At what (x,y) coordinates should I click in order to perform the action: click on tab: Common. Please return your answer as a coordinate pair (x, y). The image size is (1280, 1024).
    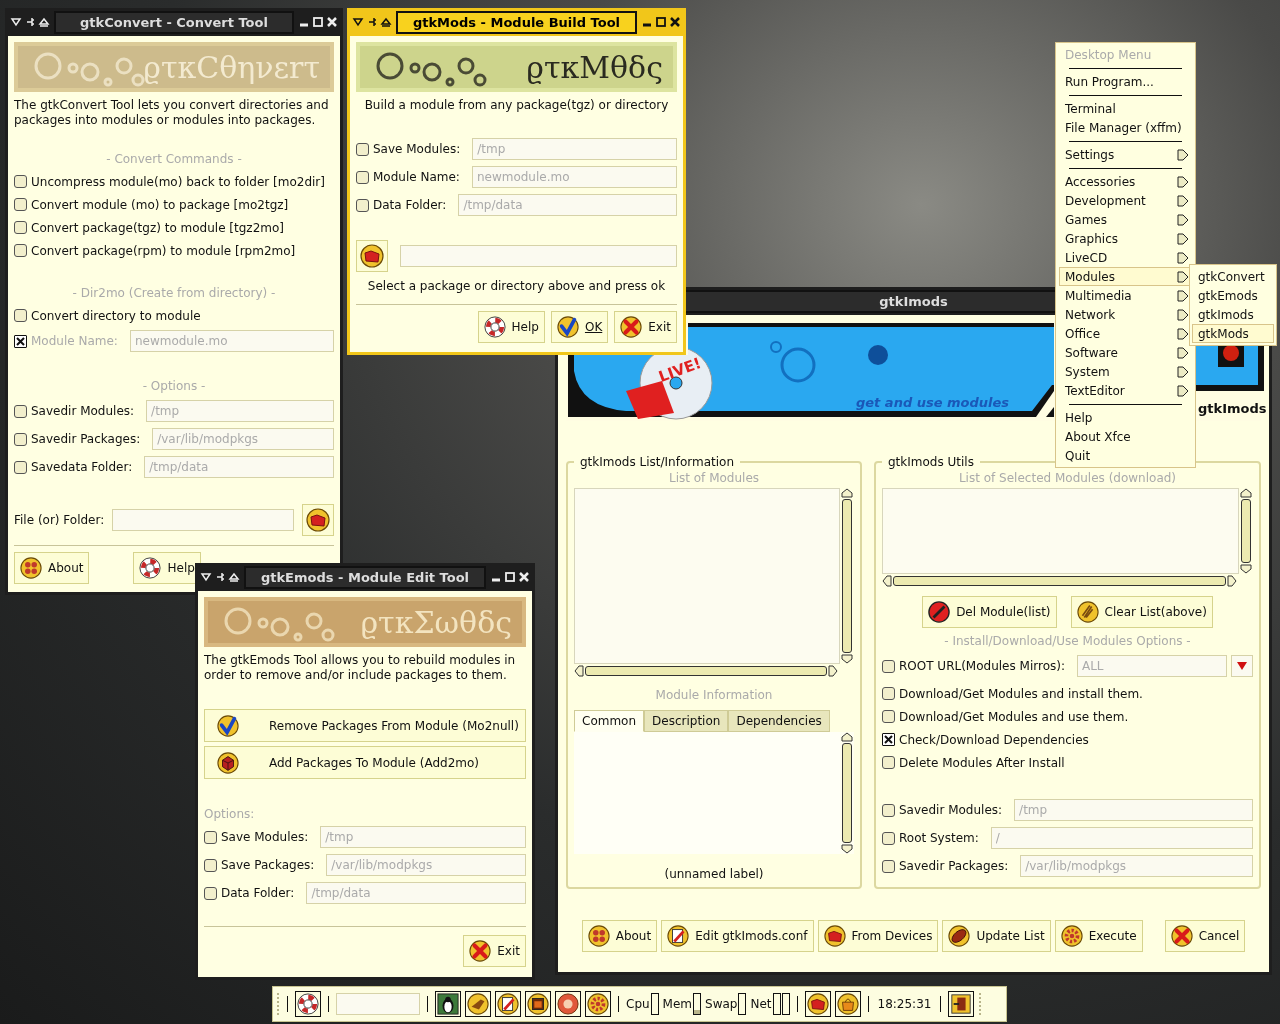
    Looking at the image, I should click on (609, 721).